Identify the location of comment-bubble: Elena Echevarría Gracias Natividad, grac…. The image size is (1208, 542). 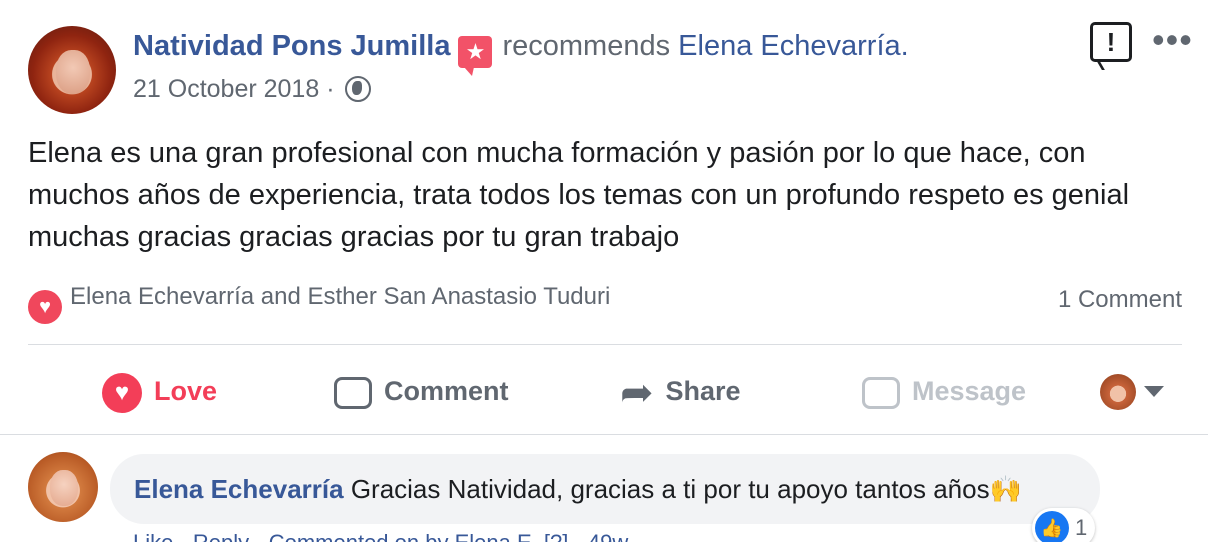
(605, 489).